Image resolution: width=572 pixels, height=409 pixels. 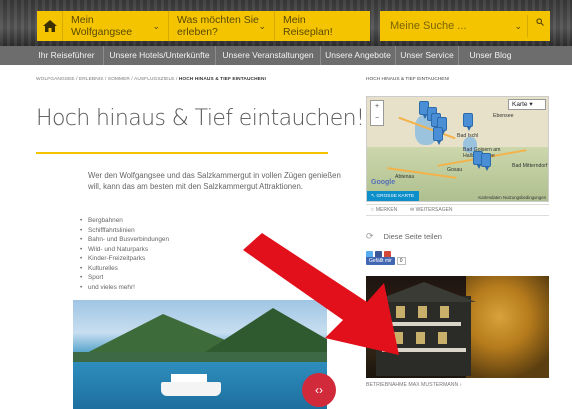 I want to click on map-label-gosau: Gosau, so click(x=455, y=170).